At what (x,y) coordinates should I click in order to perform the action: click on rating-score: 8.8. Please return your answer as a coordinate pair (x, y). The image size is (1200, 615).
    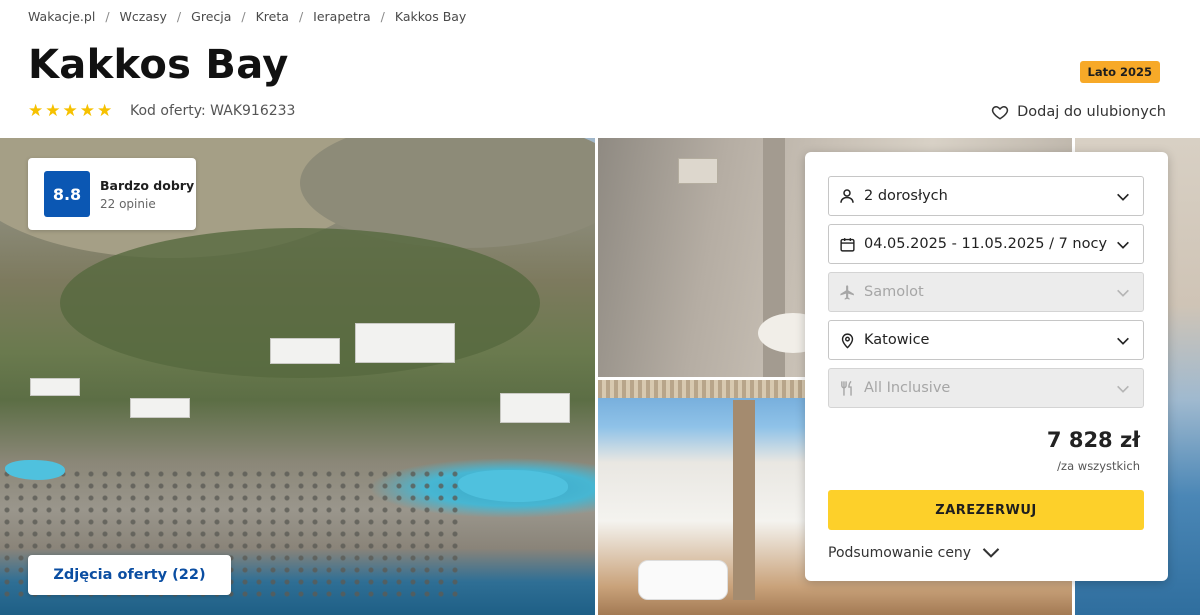
    Looking at the image, I should click on (67, 194).